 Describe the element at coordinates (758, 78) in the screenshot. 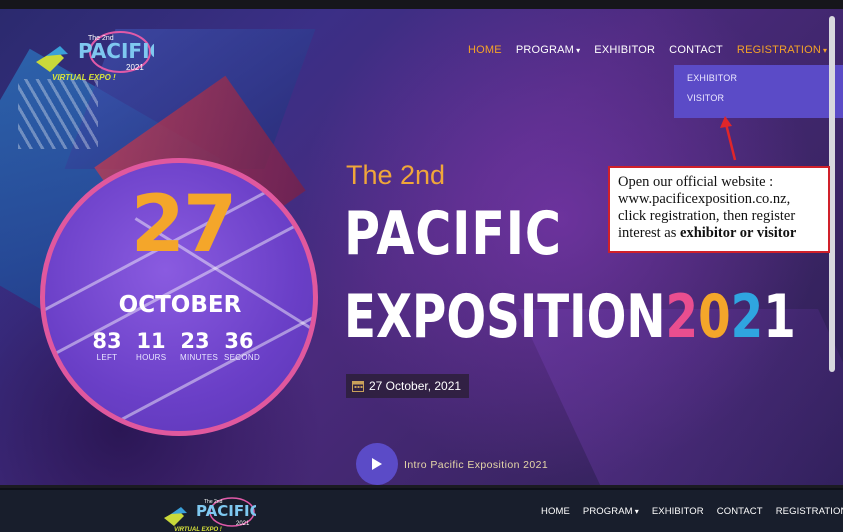

I see `dropdown-item-exhibitor: EXHIBITOR` at that location.